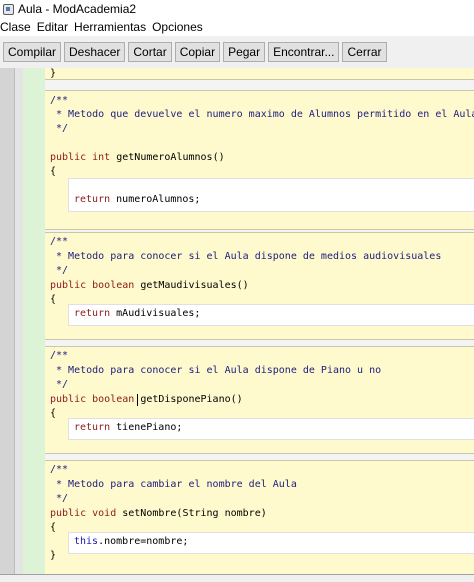 The image size is (474, 582). I want to click on return-value: numeroAlumnos;, so click(158, 199).